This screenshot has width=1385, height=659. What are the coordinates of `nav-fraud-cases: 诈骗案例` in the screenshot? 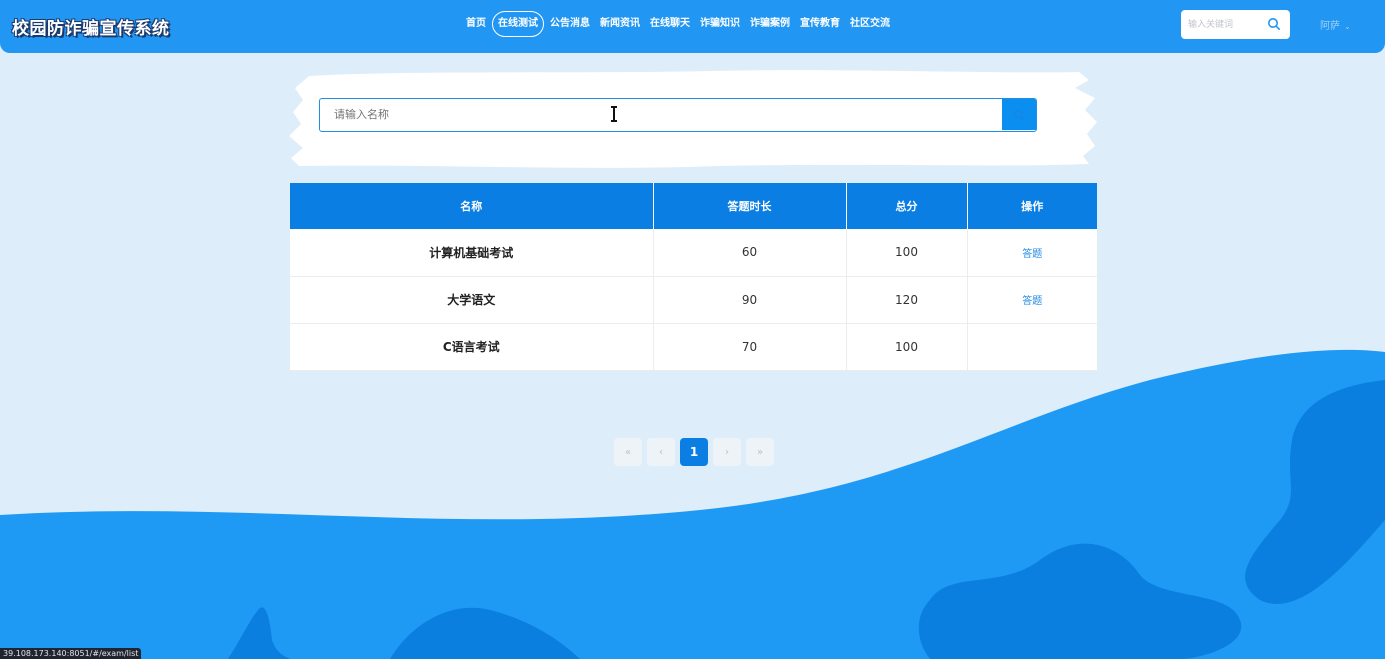 It's located at (770, 24).